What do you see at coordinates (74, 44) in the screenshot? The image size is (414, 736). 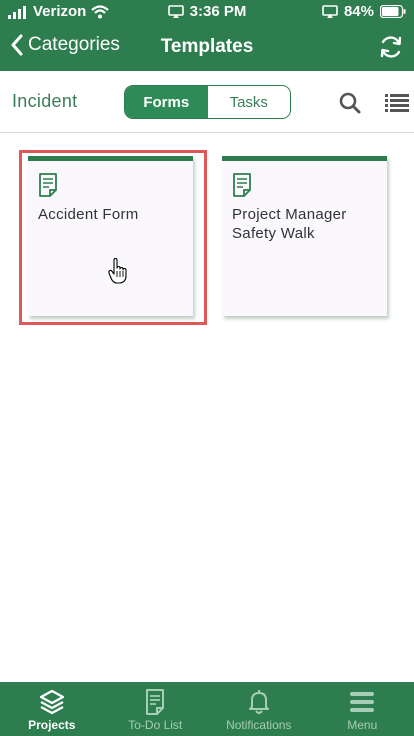 I see `back-label: Categories` at bounding box center [74, 44].